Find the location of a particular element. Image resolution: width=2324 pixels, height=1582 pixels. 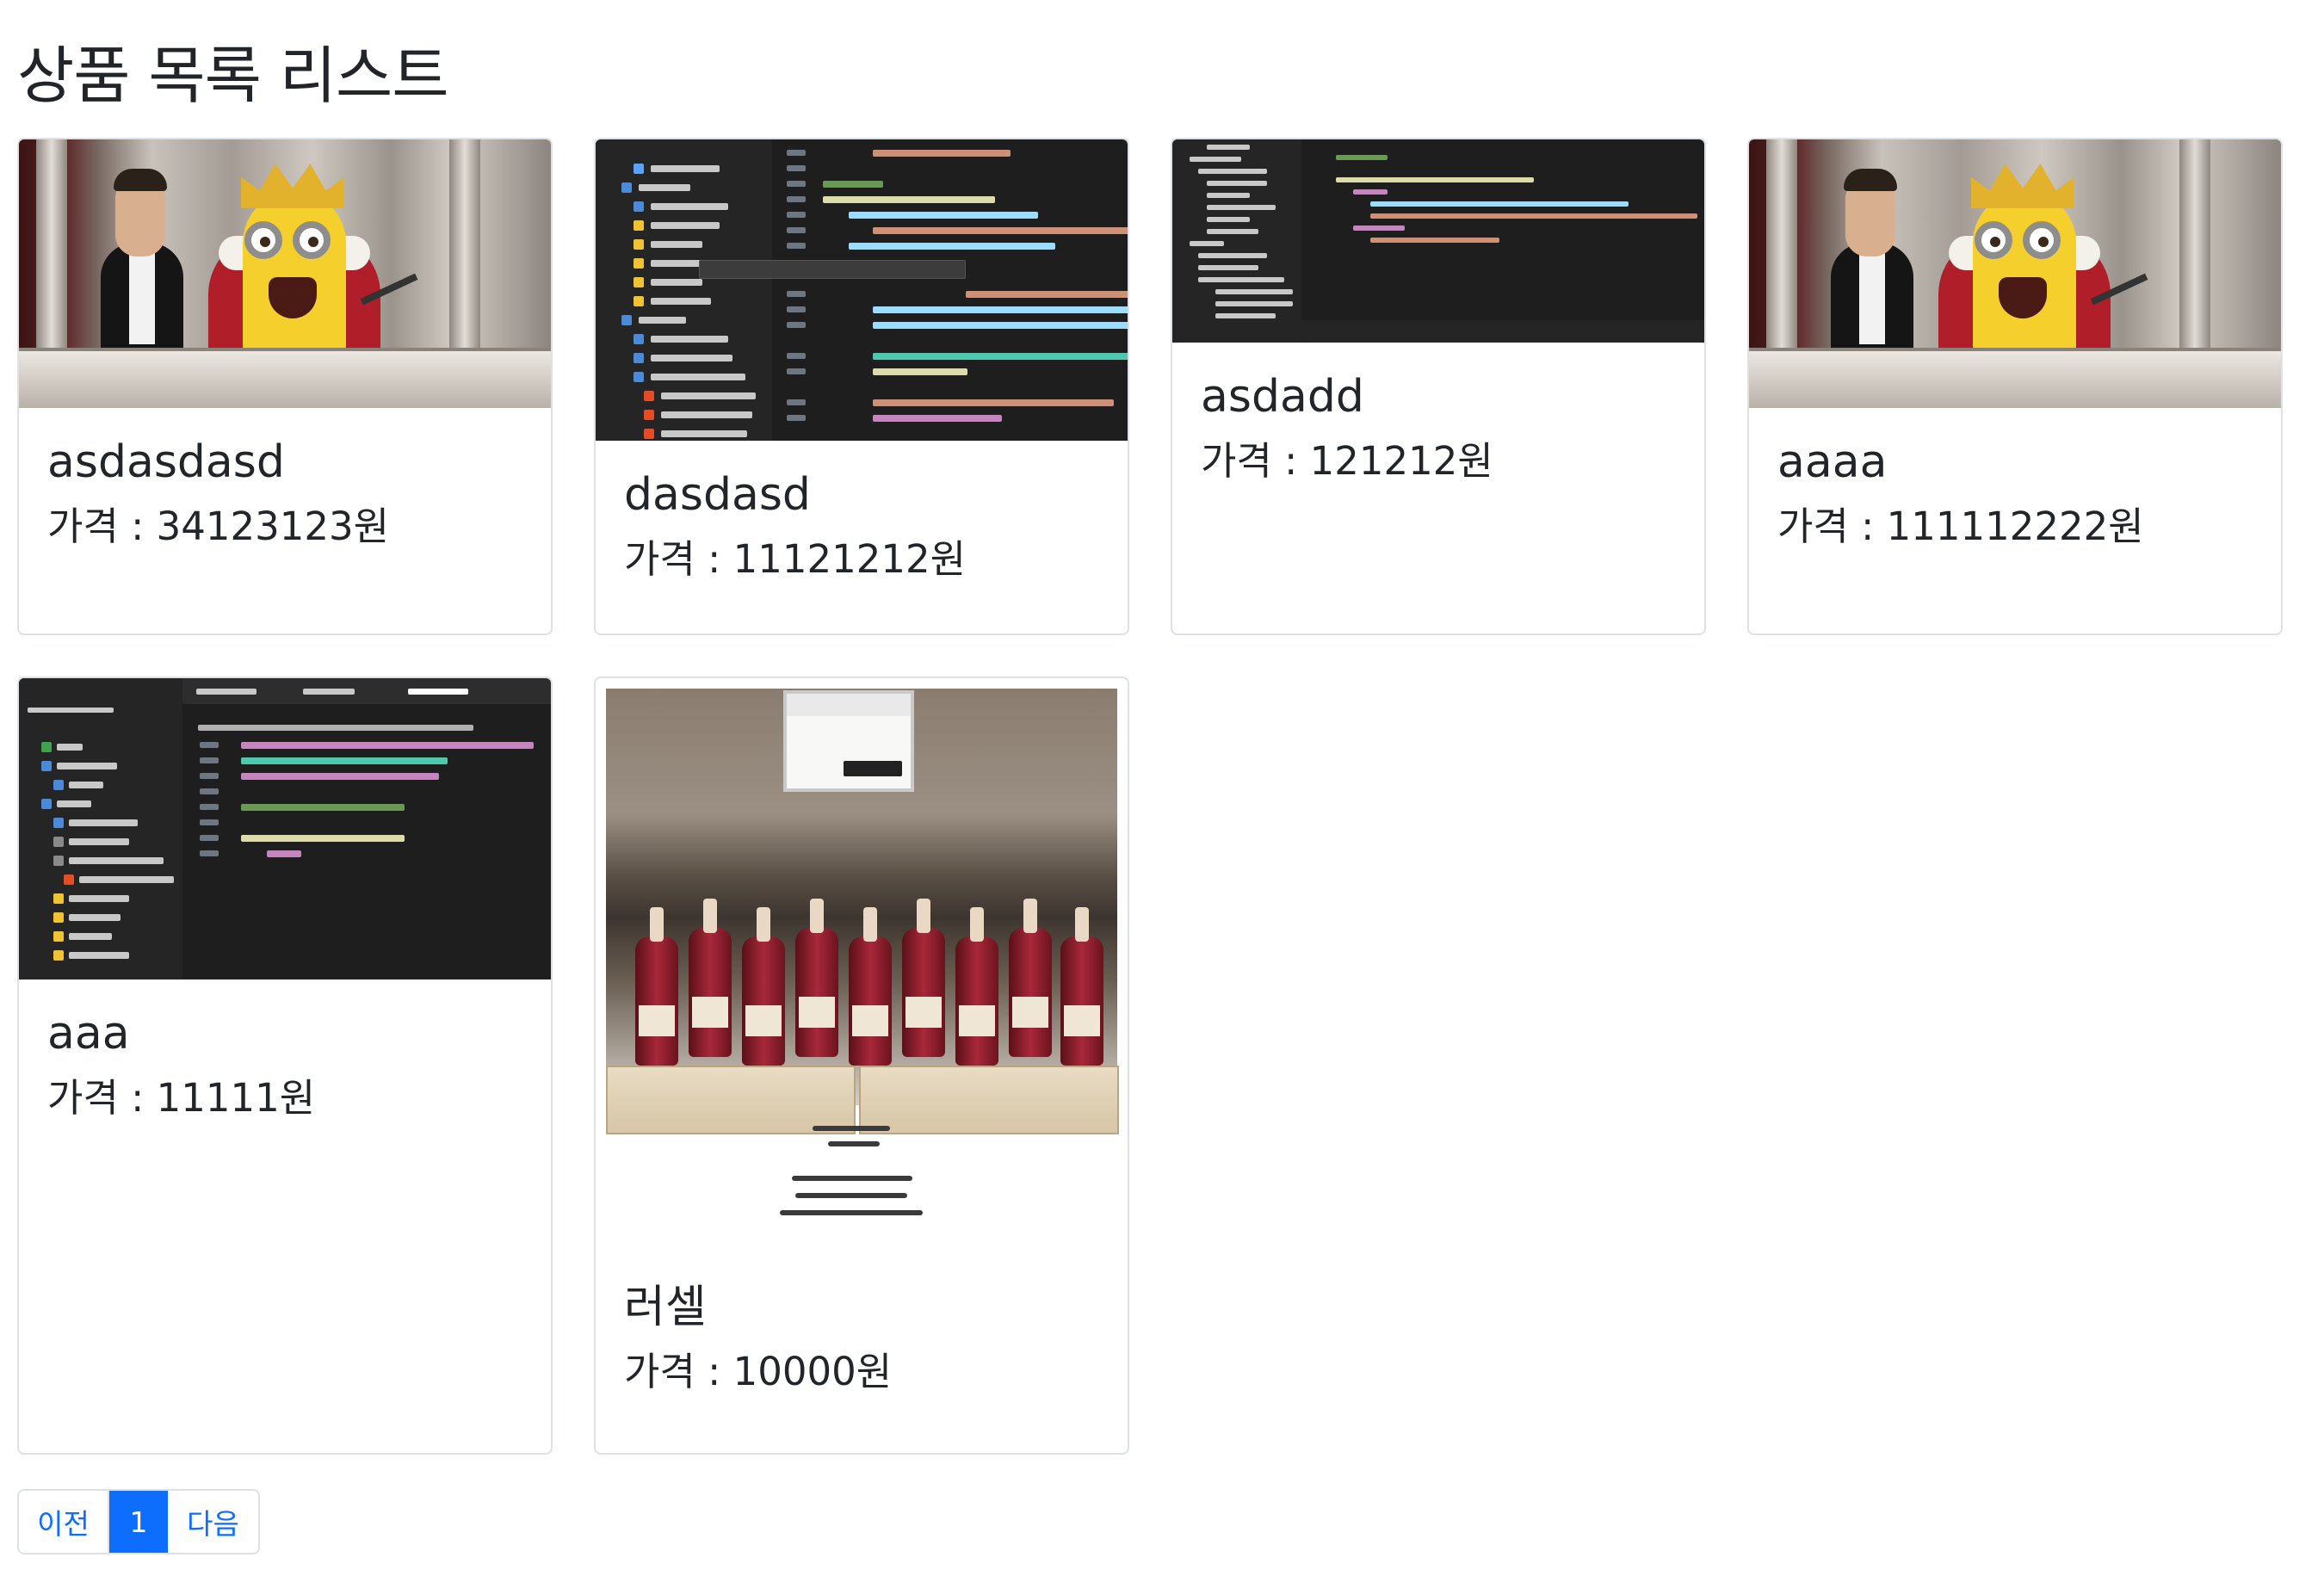

product-card: aaa 가격 : 11111원 is located at coordinates (285, 1066).